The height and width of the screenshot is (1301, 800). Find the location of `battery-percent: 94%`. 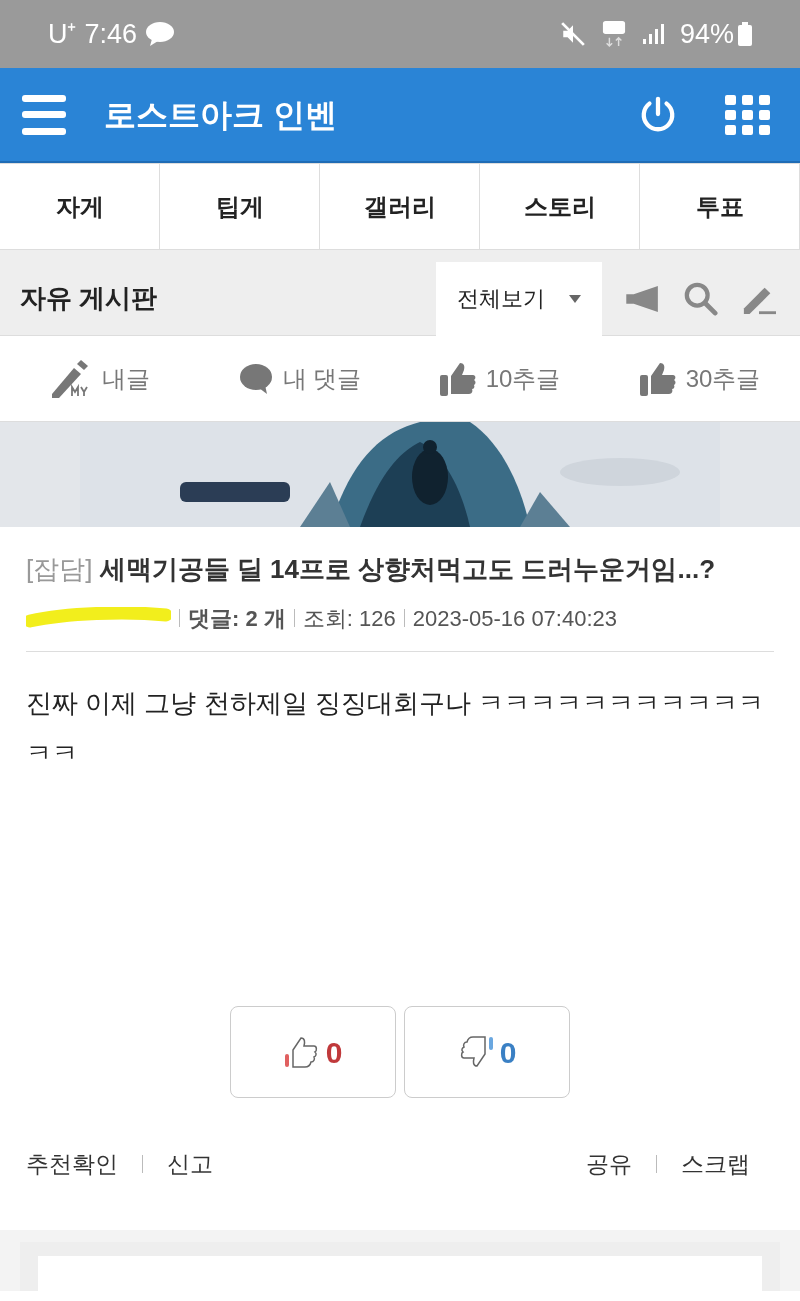

battery-percent: 94% is located at coordinates (706, 34).